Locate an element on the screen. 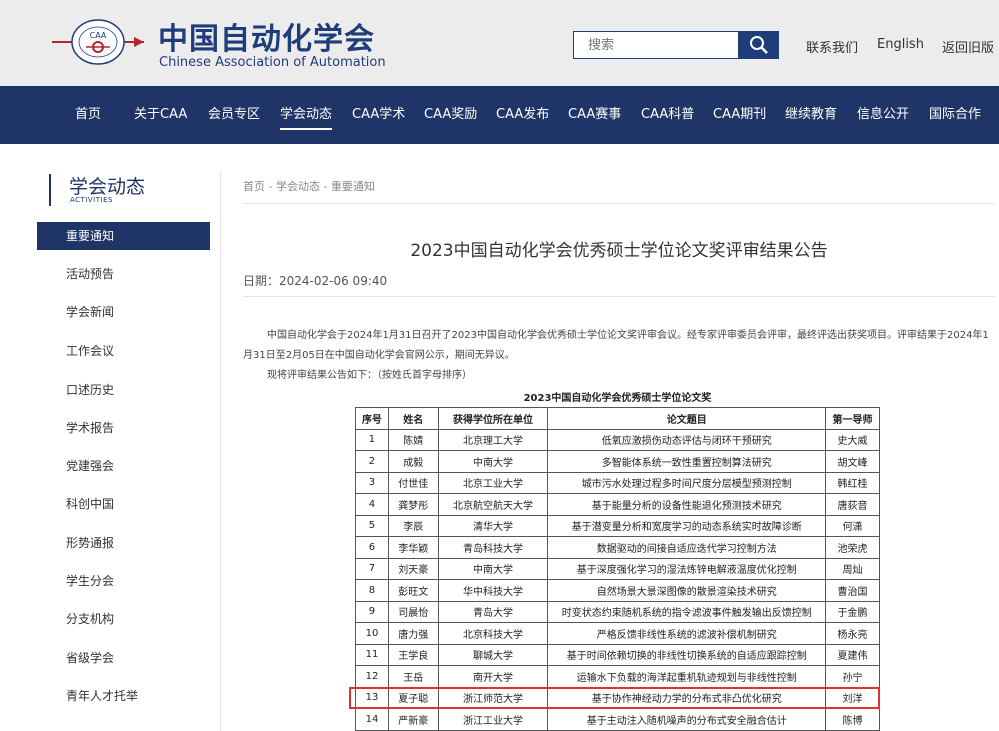  sidebar-item-young-talent: 青年人才托举 is located at coordinates (123, 696).